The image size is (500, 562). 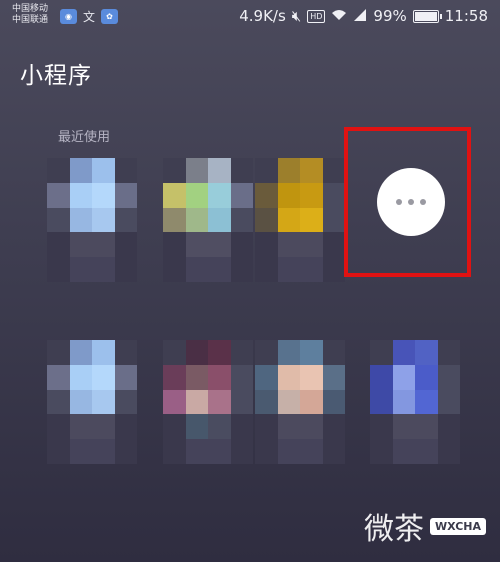 What do you see at coordinates (425, 526) in the screenshot?
I see `watermark: 微茶 WXCHA` at bounding box center [425, 526].